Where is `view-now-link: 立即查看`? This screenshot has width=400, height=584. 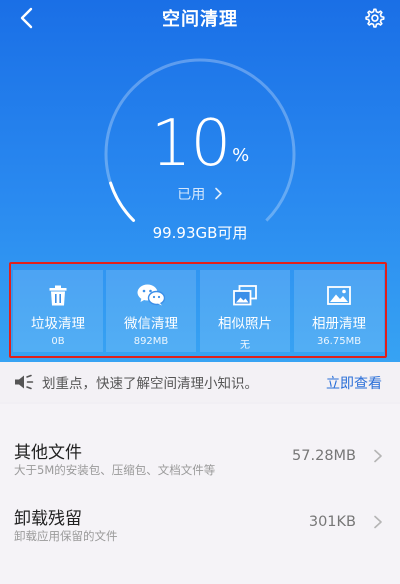
view-now-link: 立即查看 is located at coordinates (354, 383).